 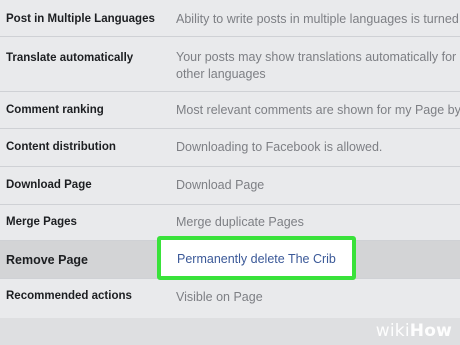 What do you see at coordinates (240, 222) in the screenshot?
I see `row-value: Merge duplicate Pages` at bounding box center [240, 222].